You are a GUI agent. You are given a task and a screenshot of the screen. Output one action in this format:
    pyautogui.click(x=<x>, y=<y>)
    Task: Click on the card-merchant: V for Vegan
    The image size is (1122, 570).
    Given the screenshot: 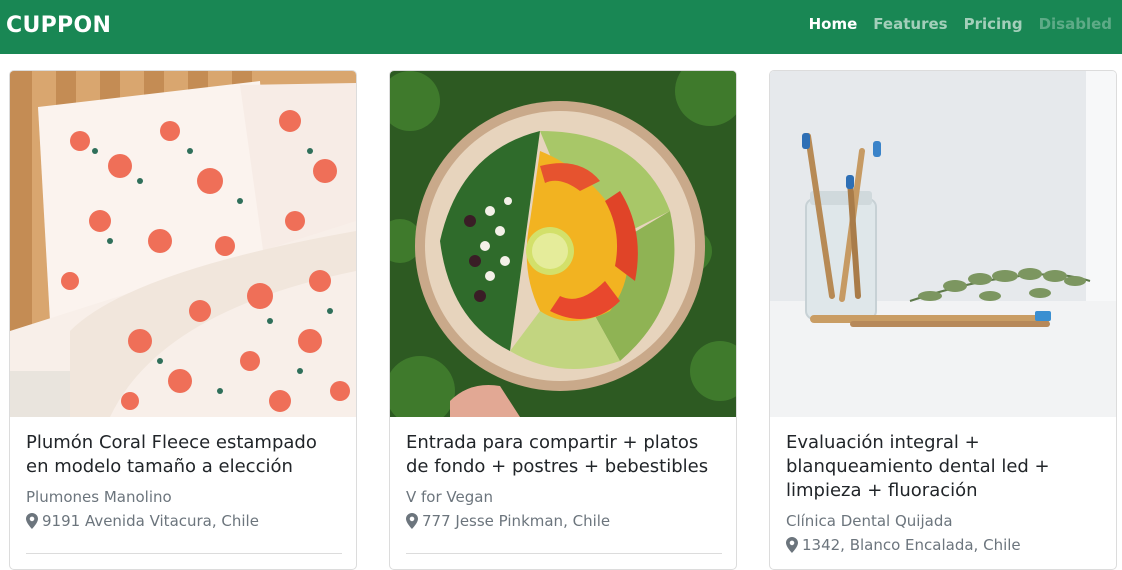 What is the action you would take?
    pyautogui.click(x=449, y=497)
    